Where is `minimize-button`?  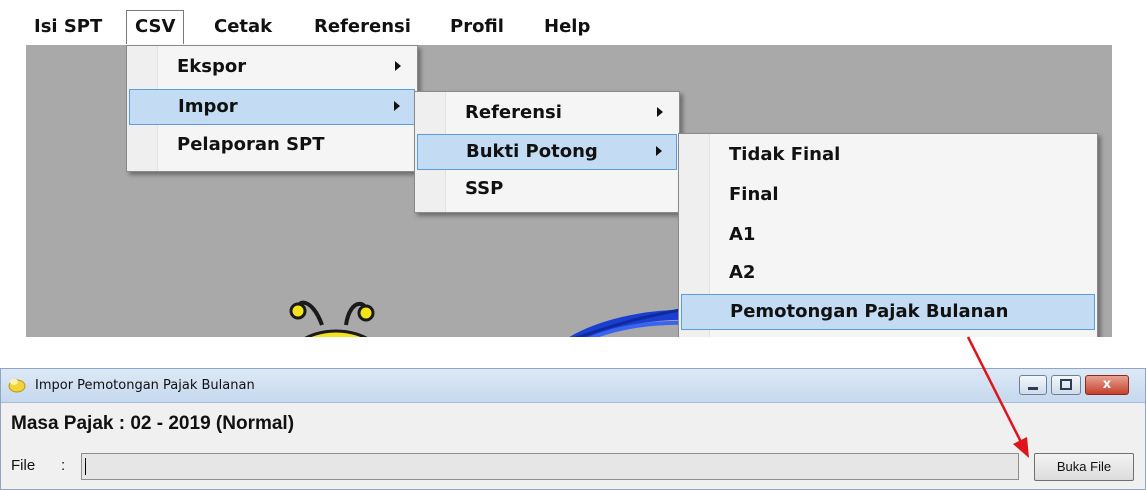 minimize-button is located at coordinates (1033, 385).